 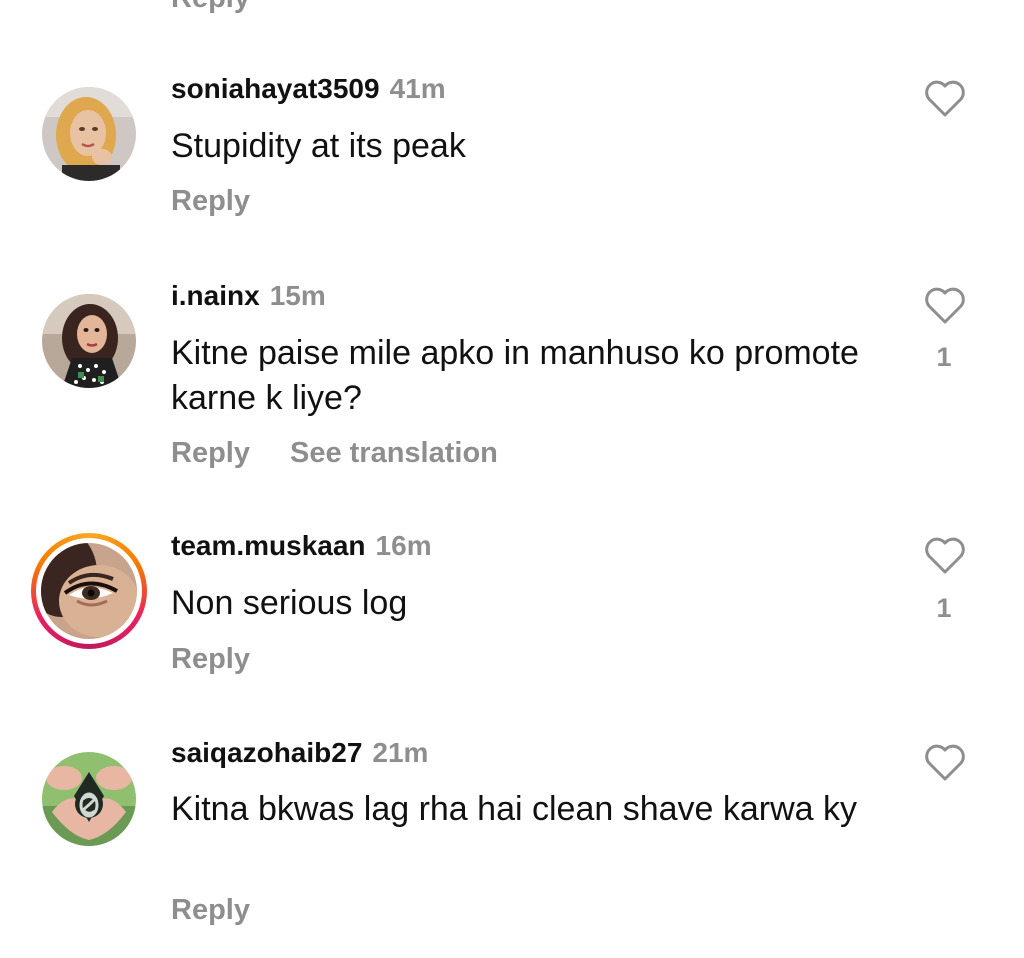 I want to click on comment-meta: team.muskaan 16m, so click(x=301, y=546).